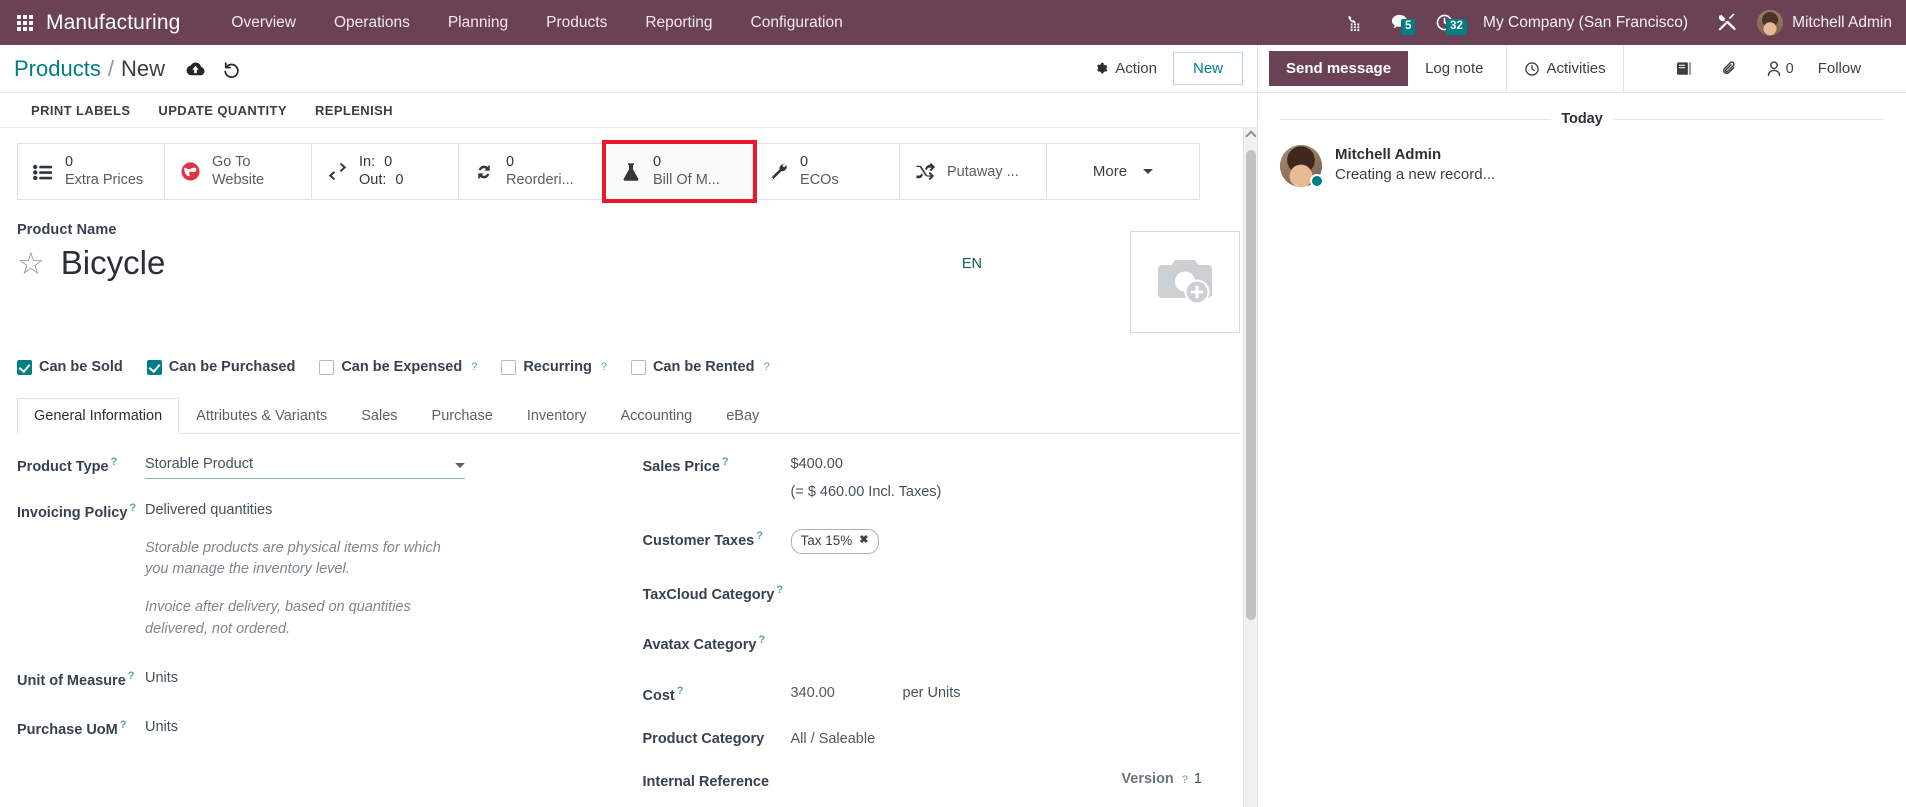 This screenshot has height=807, width=1906. I want to click on action-button: Action, so click(1125, 68).